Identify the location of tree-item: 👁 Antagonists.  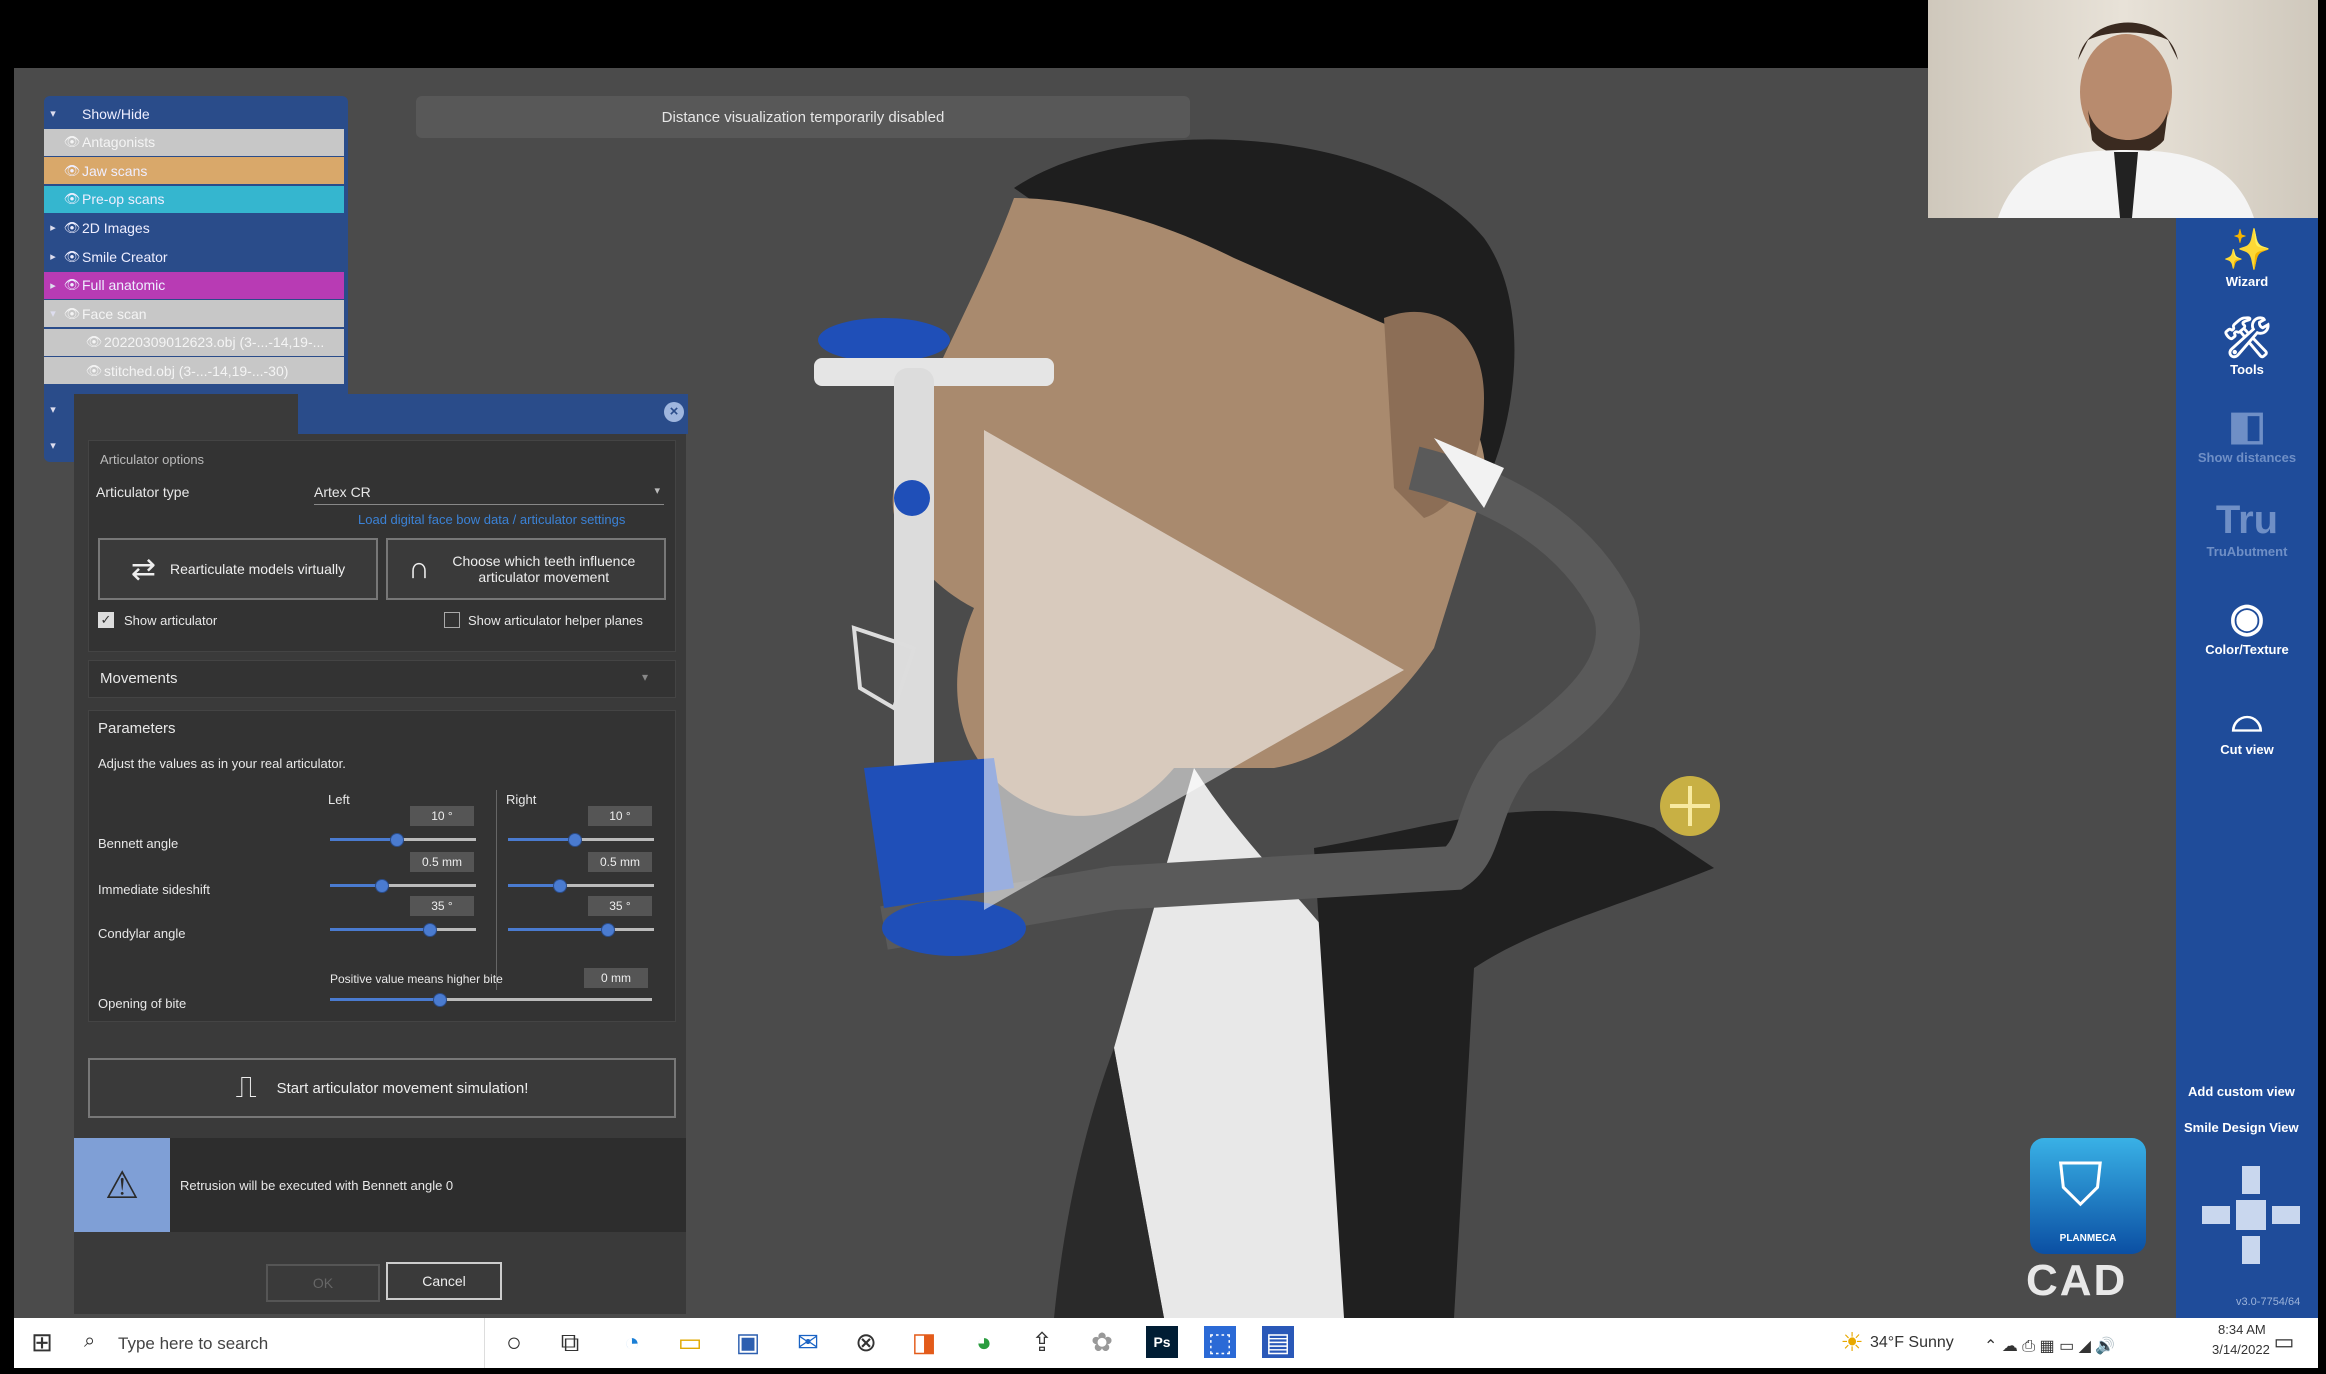
(194, 142).